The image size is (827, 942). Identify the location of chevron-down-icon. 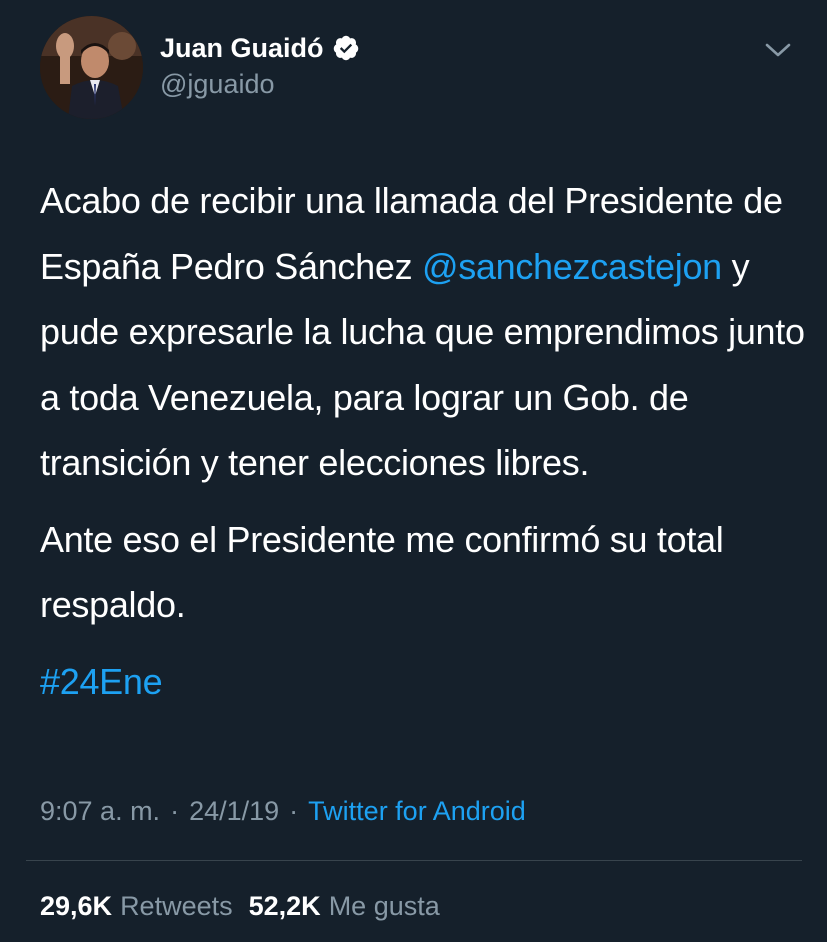
(778, 50).